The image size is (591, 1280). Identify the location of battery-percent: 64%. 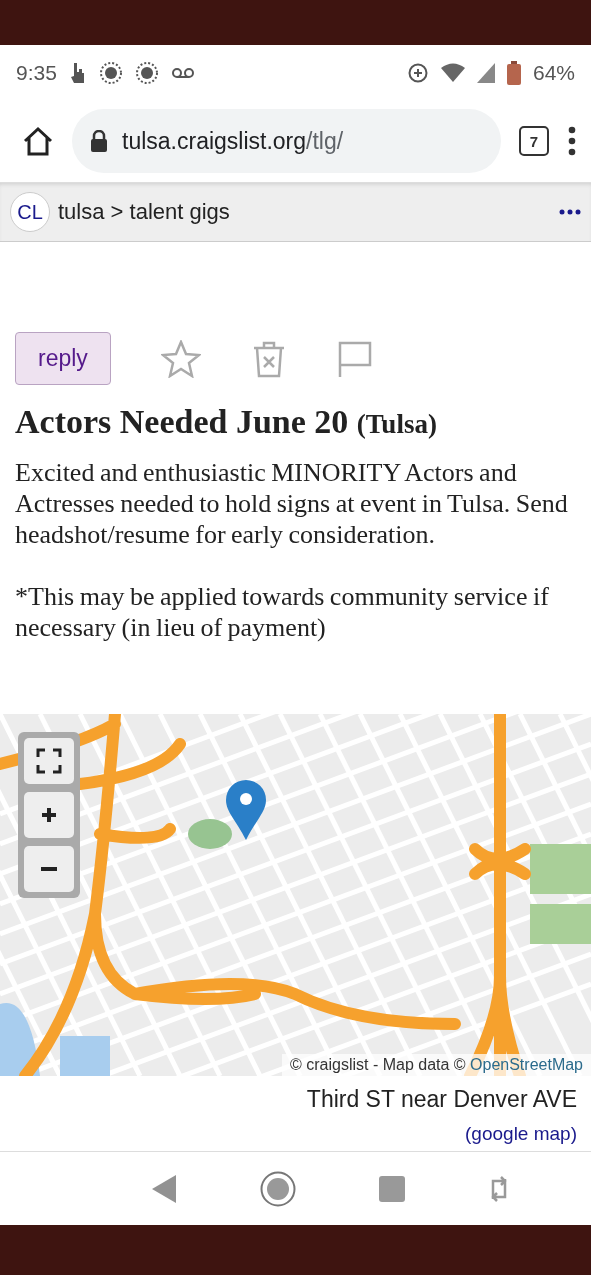
(553, 72).